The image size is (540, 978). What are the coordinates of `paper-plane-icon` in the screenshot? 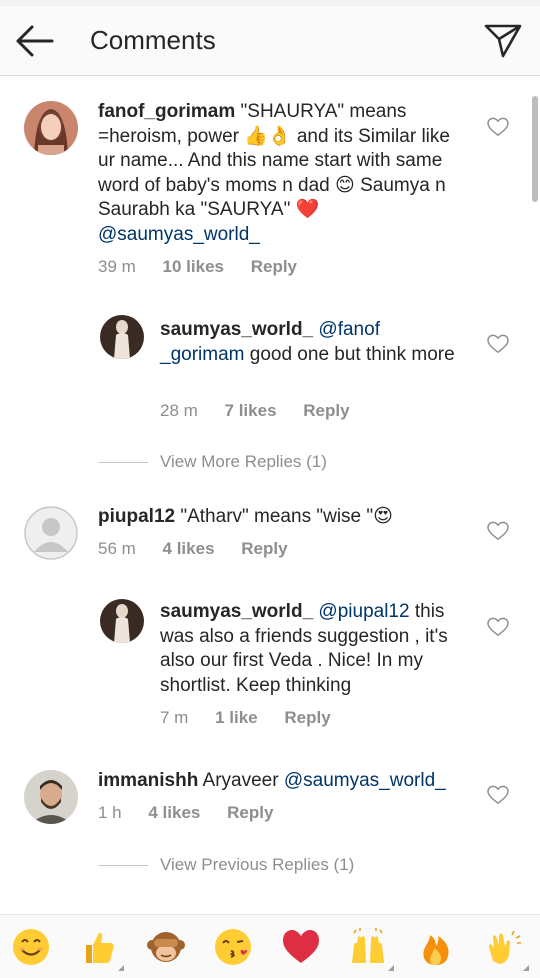 It's located at (503, 41).